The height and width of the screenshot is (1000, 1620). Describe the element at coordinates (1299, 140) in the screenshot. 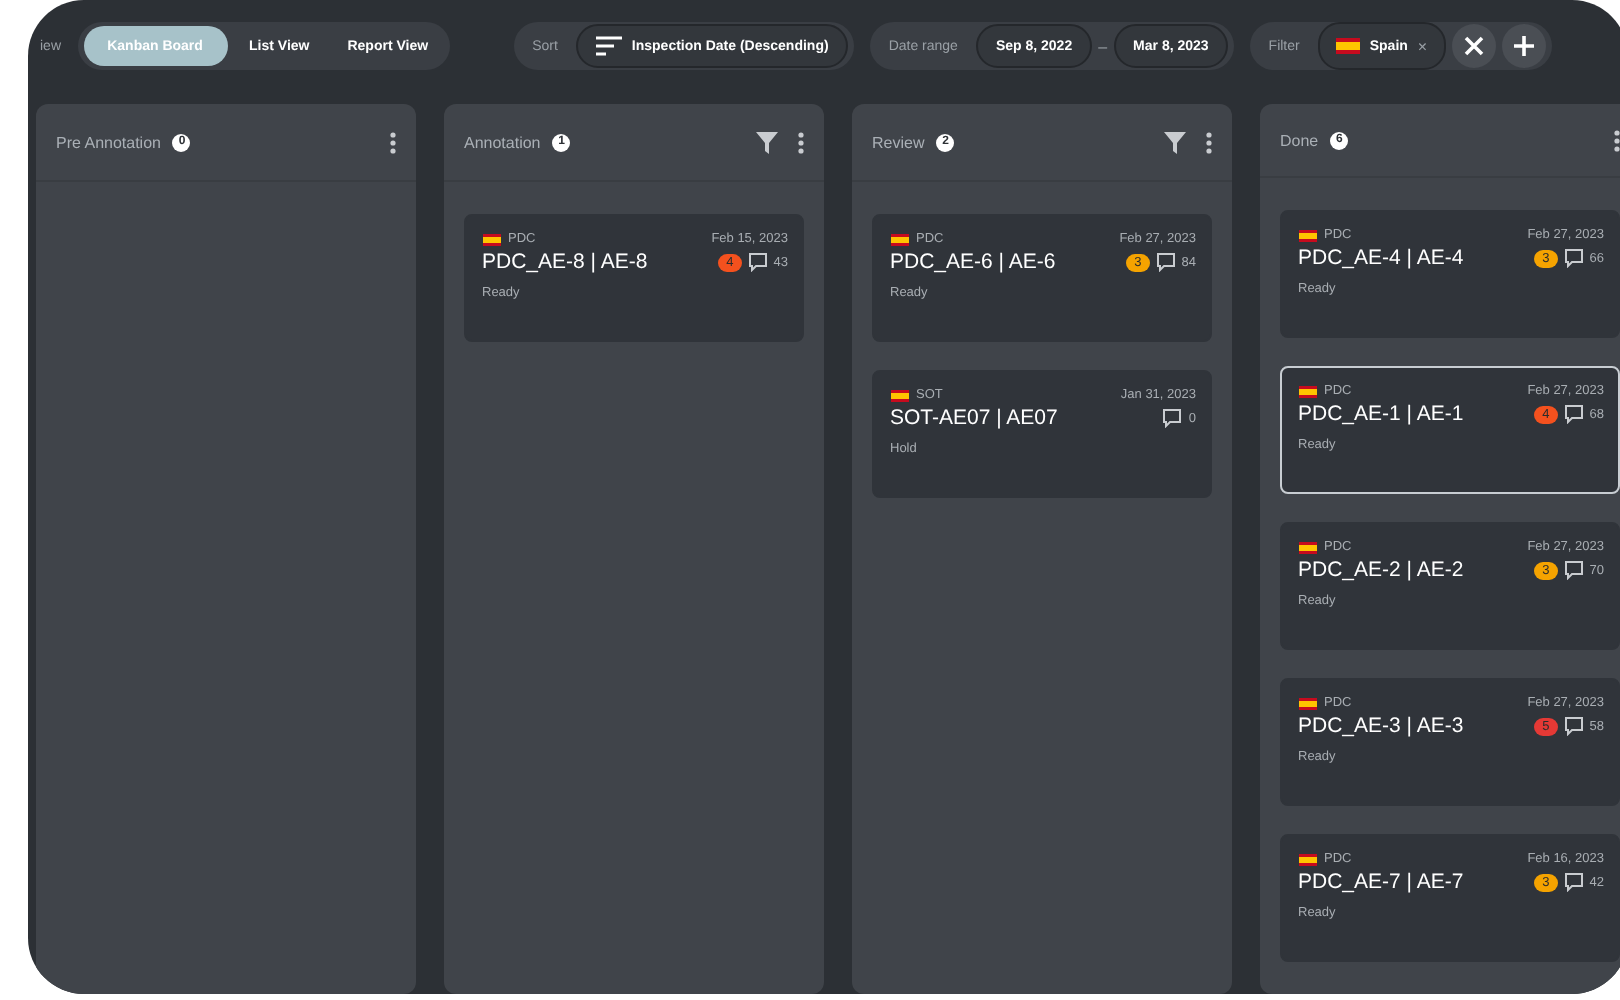

I see `column-title: Done` at that location.